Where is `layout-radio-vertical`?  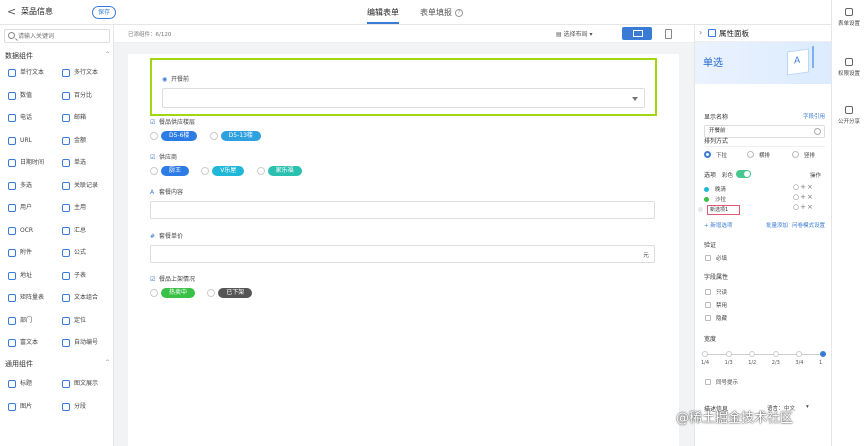 layout-radio-vertical is located at coordinates (795, 154).